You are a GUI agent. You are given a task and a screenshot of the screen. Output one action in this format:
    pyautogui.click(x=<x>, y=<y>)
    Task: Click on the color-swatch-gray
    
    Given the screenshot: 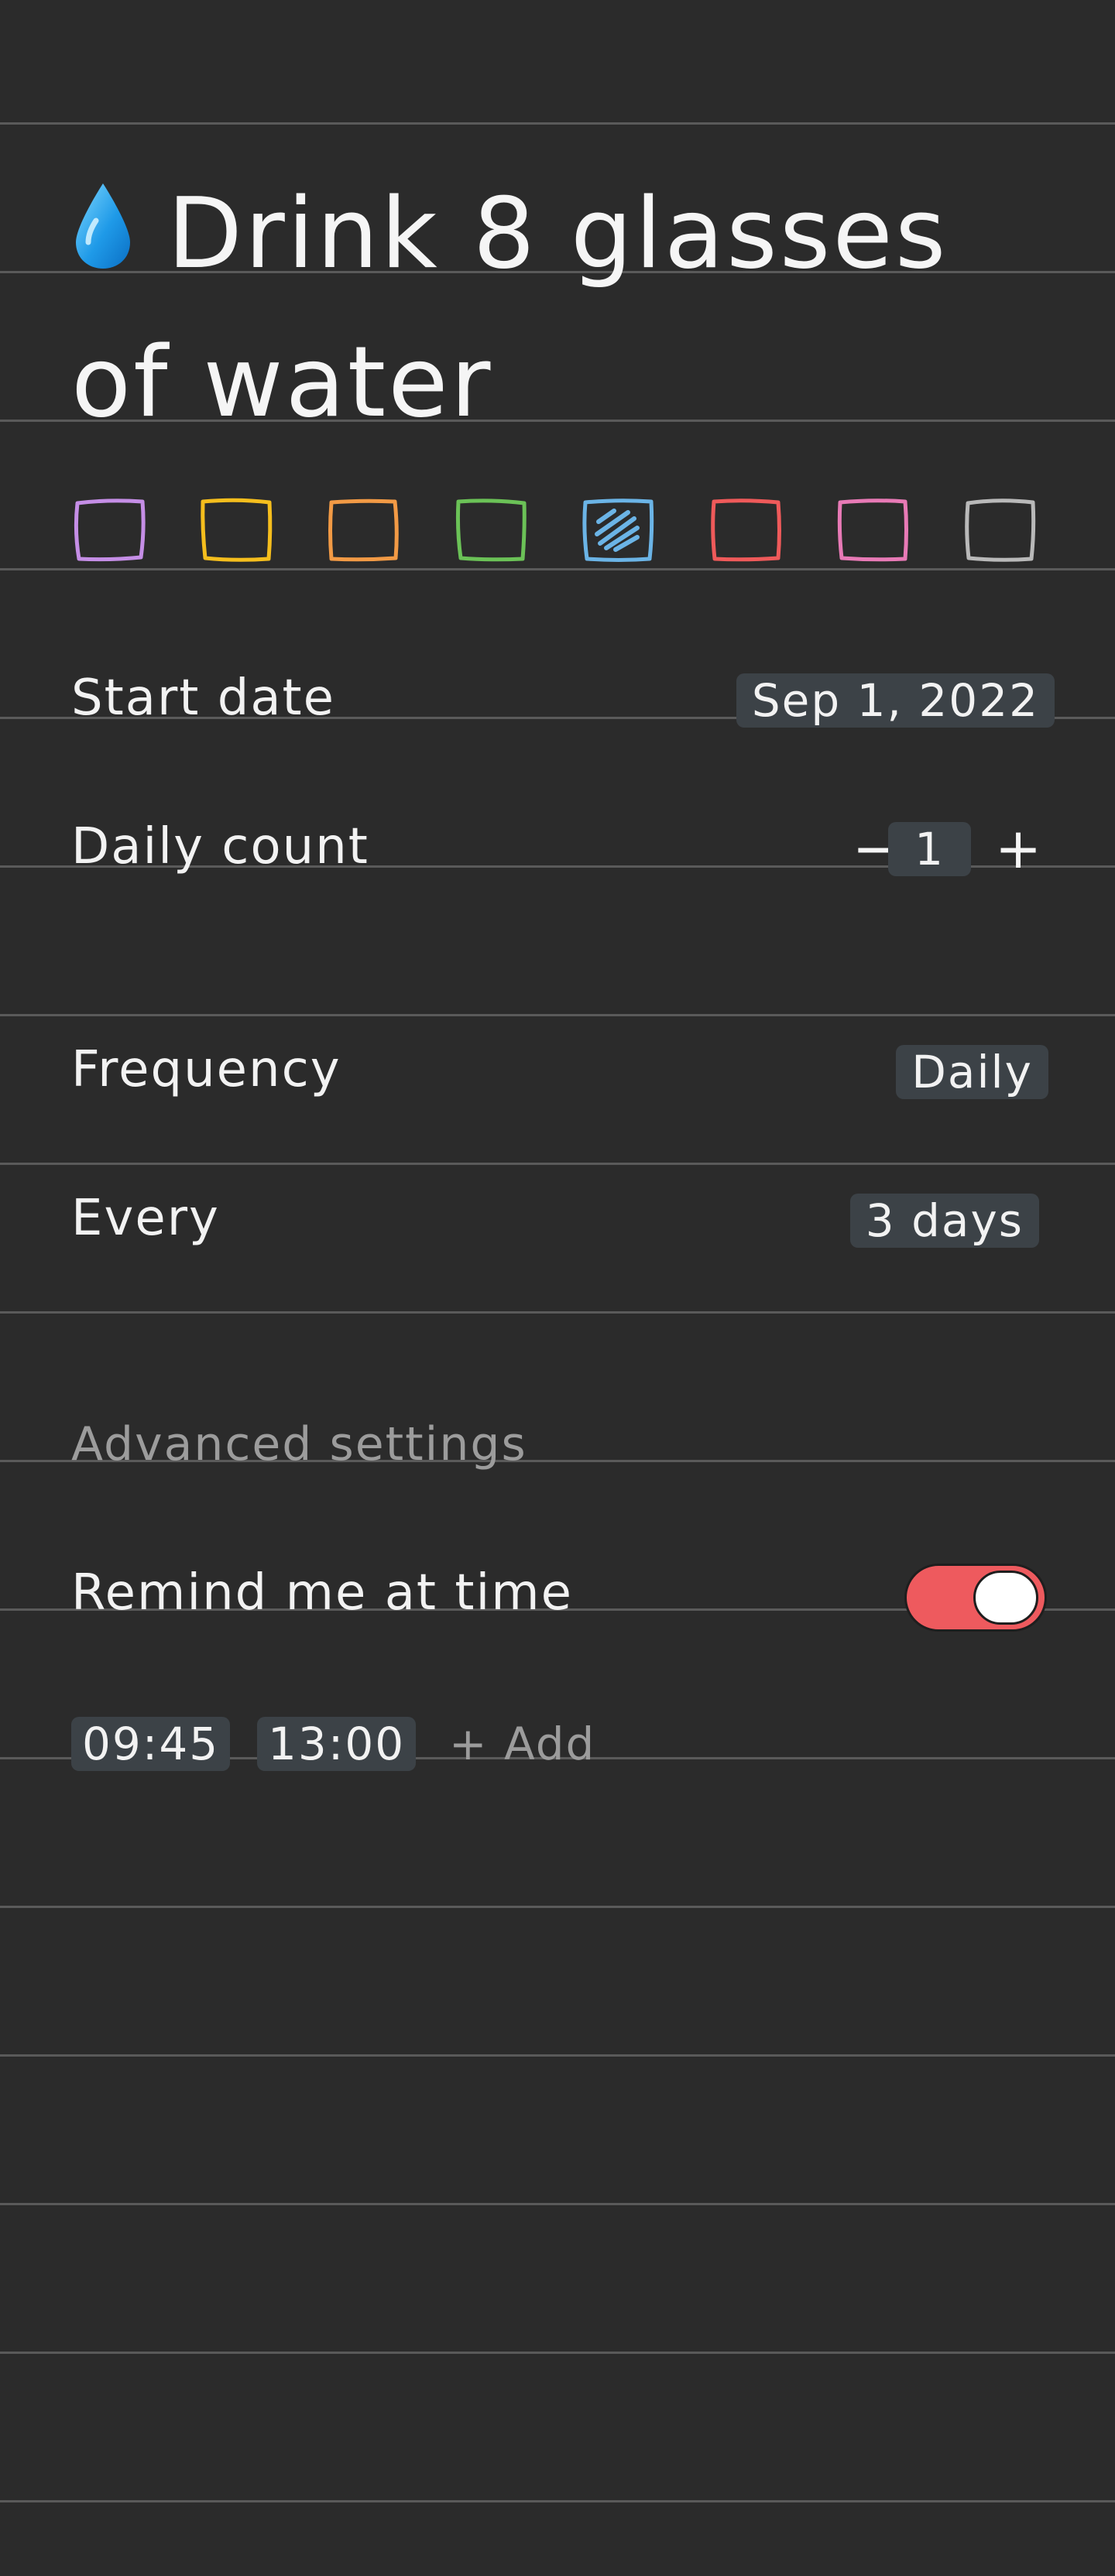 What is the action you would take?
    pyautogui.click(x=1000, y=529)
    